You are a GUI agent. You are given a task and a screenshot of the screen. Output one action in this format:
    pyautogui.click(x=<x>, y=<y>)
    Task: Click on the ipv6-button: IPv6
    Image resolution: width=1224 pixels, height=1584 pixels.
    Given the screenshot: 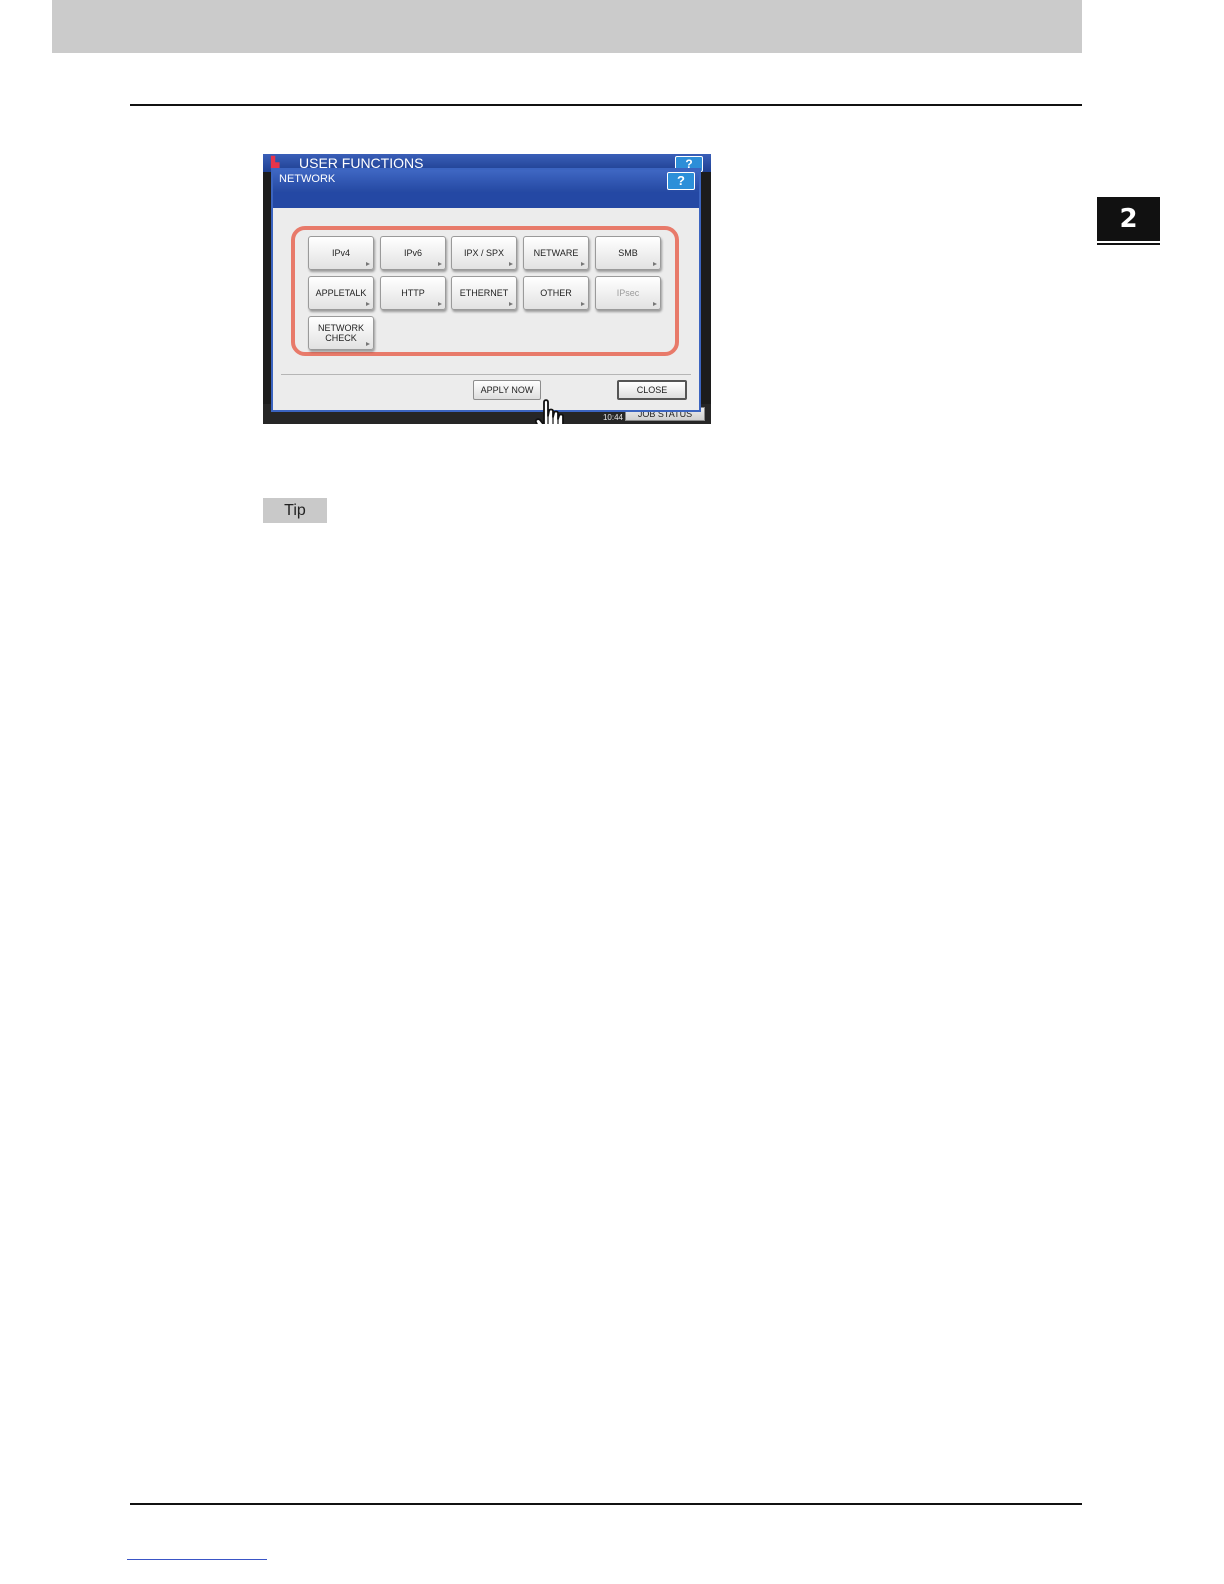 What is the action you would take?
    pyautogui.click(x=413, y=253)
    